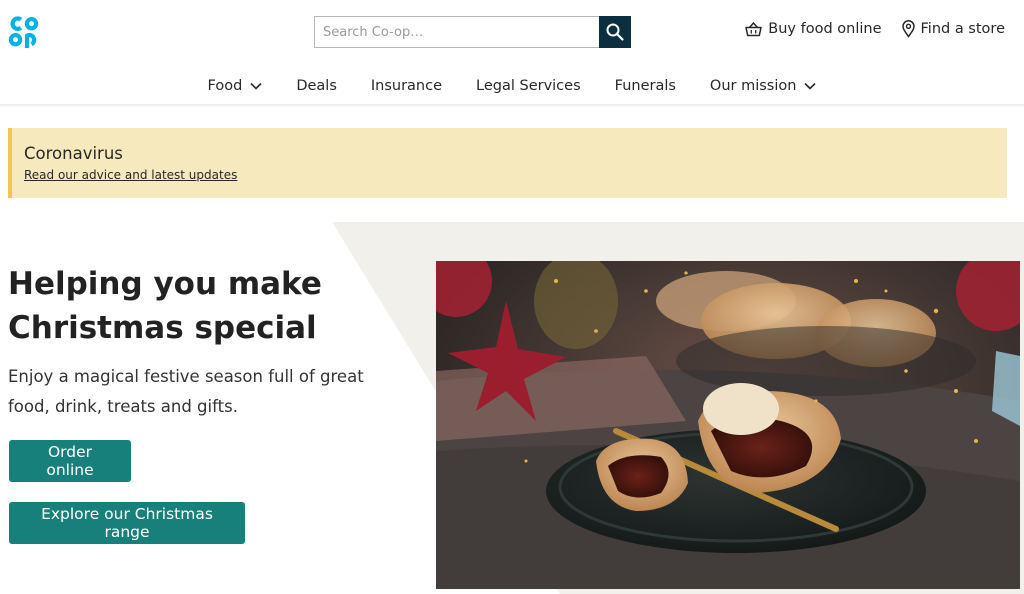 The image size is (1024, 594). I want to click on nav-item-label: Our mission, so click(753, 86).